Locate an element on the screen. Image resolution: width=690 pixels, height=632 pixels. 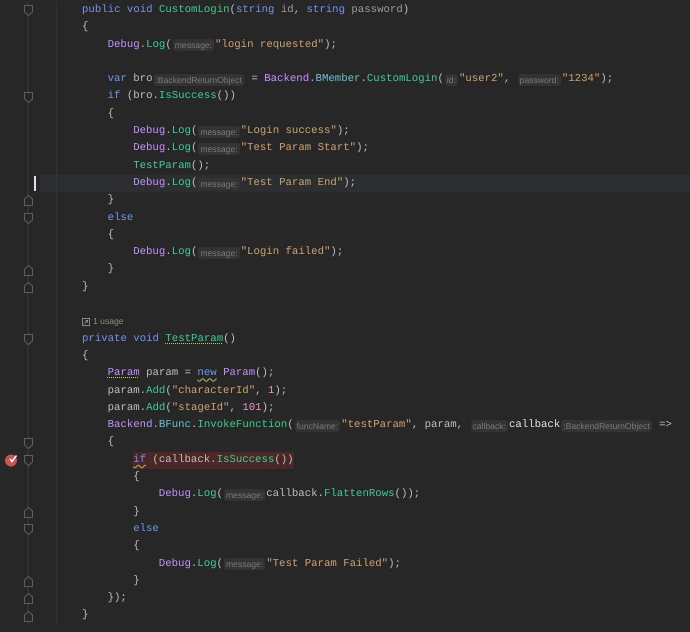
code-text: => is located at coordinates (665, 426).